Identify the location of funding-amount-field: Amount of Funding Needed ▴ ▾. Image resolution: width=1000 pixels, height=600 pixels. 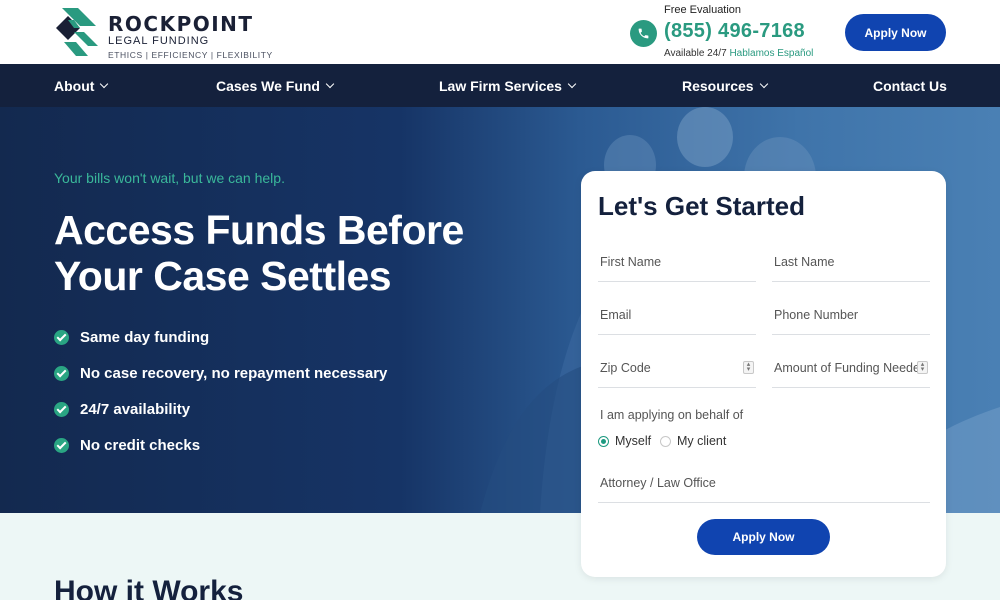
(851, 368).